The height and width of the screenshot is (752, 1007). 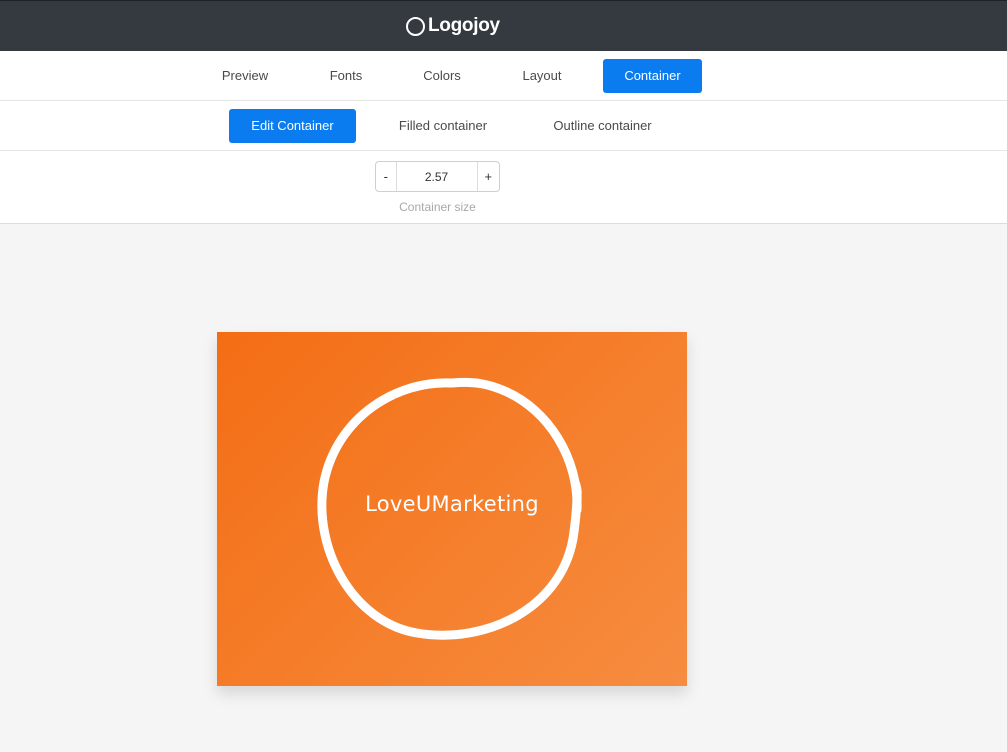 I want to click on logo-company-name: LoveUMarketing, so click(x=452, y=504).